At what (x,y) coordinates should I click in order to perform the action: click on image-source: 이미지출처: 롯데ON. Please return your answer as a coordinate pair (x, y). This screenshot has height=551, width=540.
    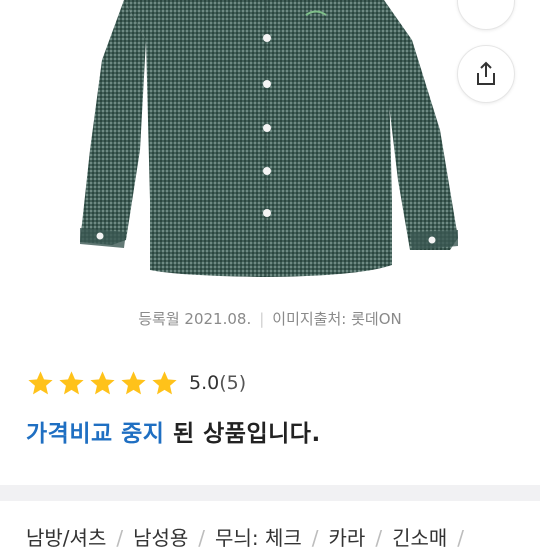
    Looking at the image, I should click on (337, 319).